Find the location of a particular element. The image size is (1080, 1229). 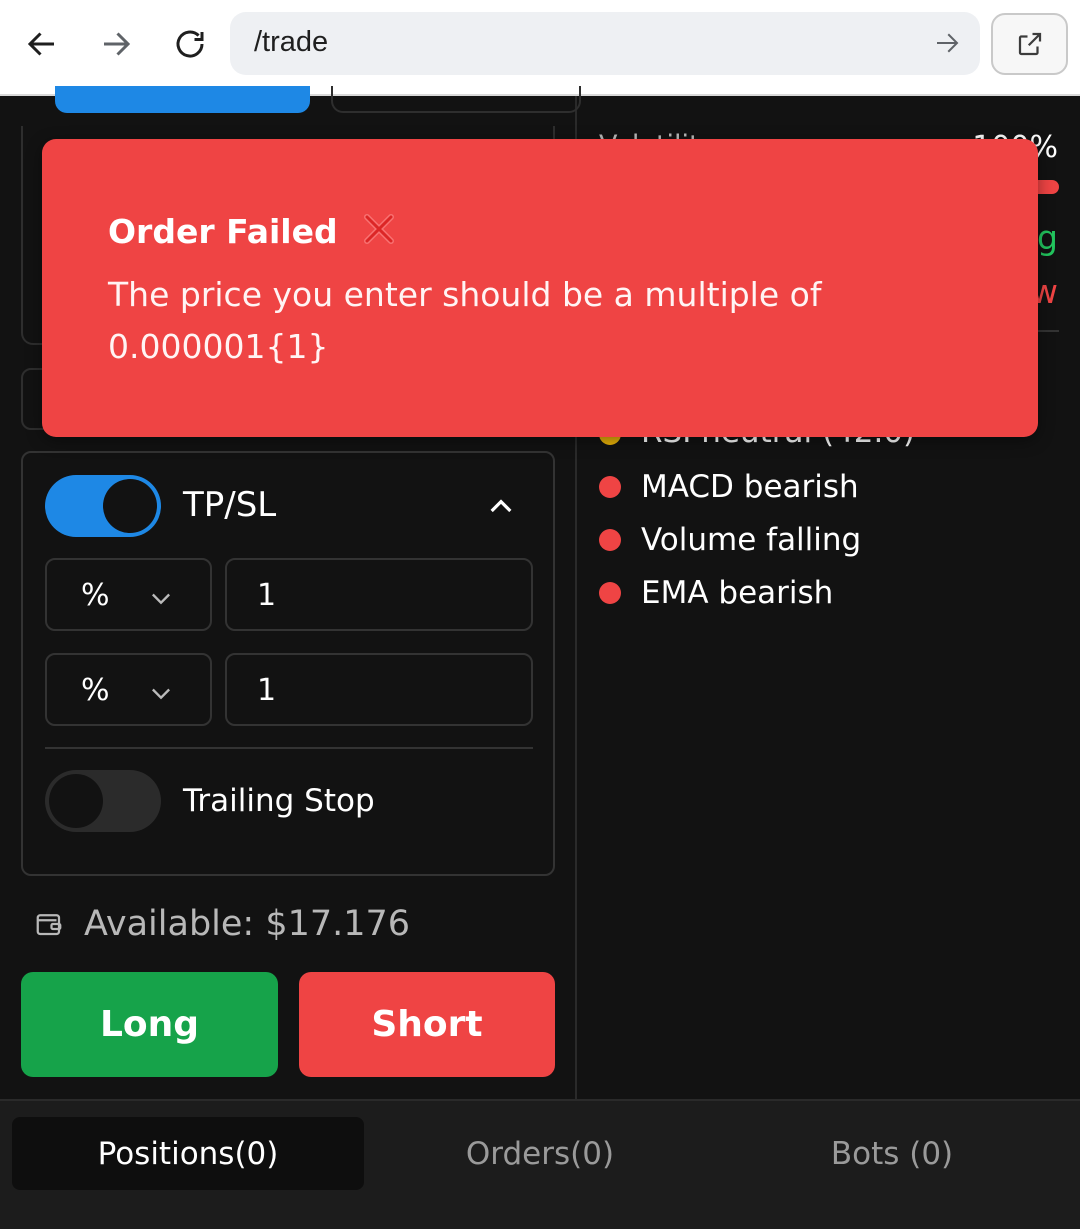

indicator-list: MACD bearish Volume falling EMA bearish is located at coordinates (730, 539).